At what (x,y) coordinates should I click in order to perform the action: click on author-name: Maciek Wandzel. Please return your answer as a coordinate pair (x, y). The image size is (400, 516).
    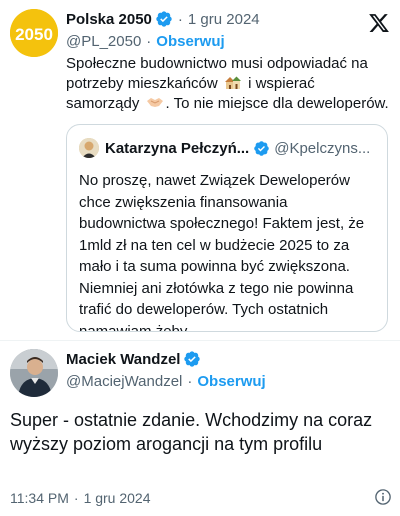
    Looking at the image, I should click on (123, 359).